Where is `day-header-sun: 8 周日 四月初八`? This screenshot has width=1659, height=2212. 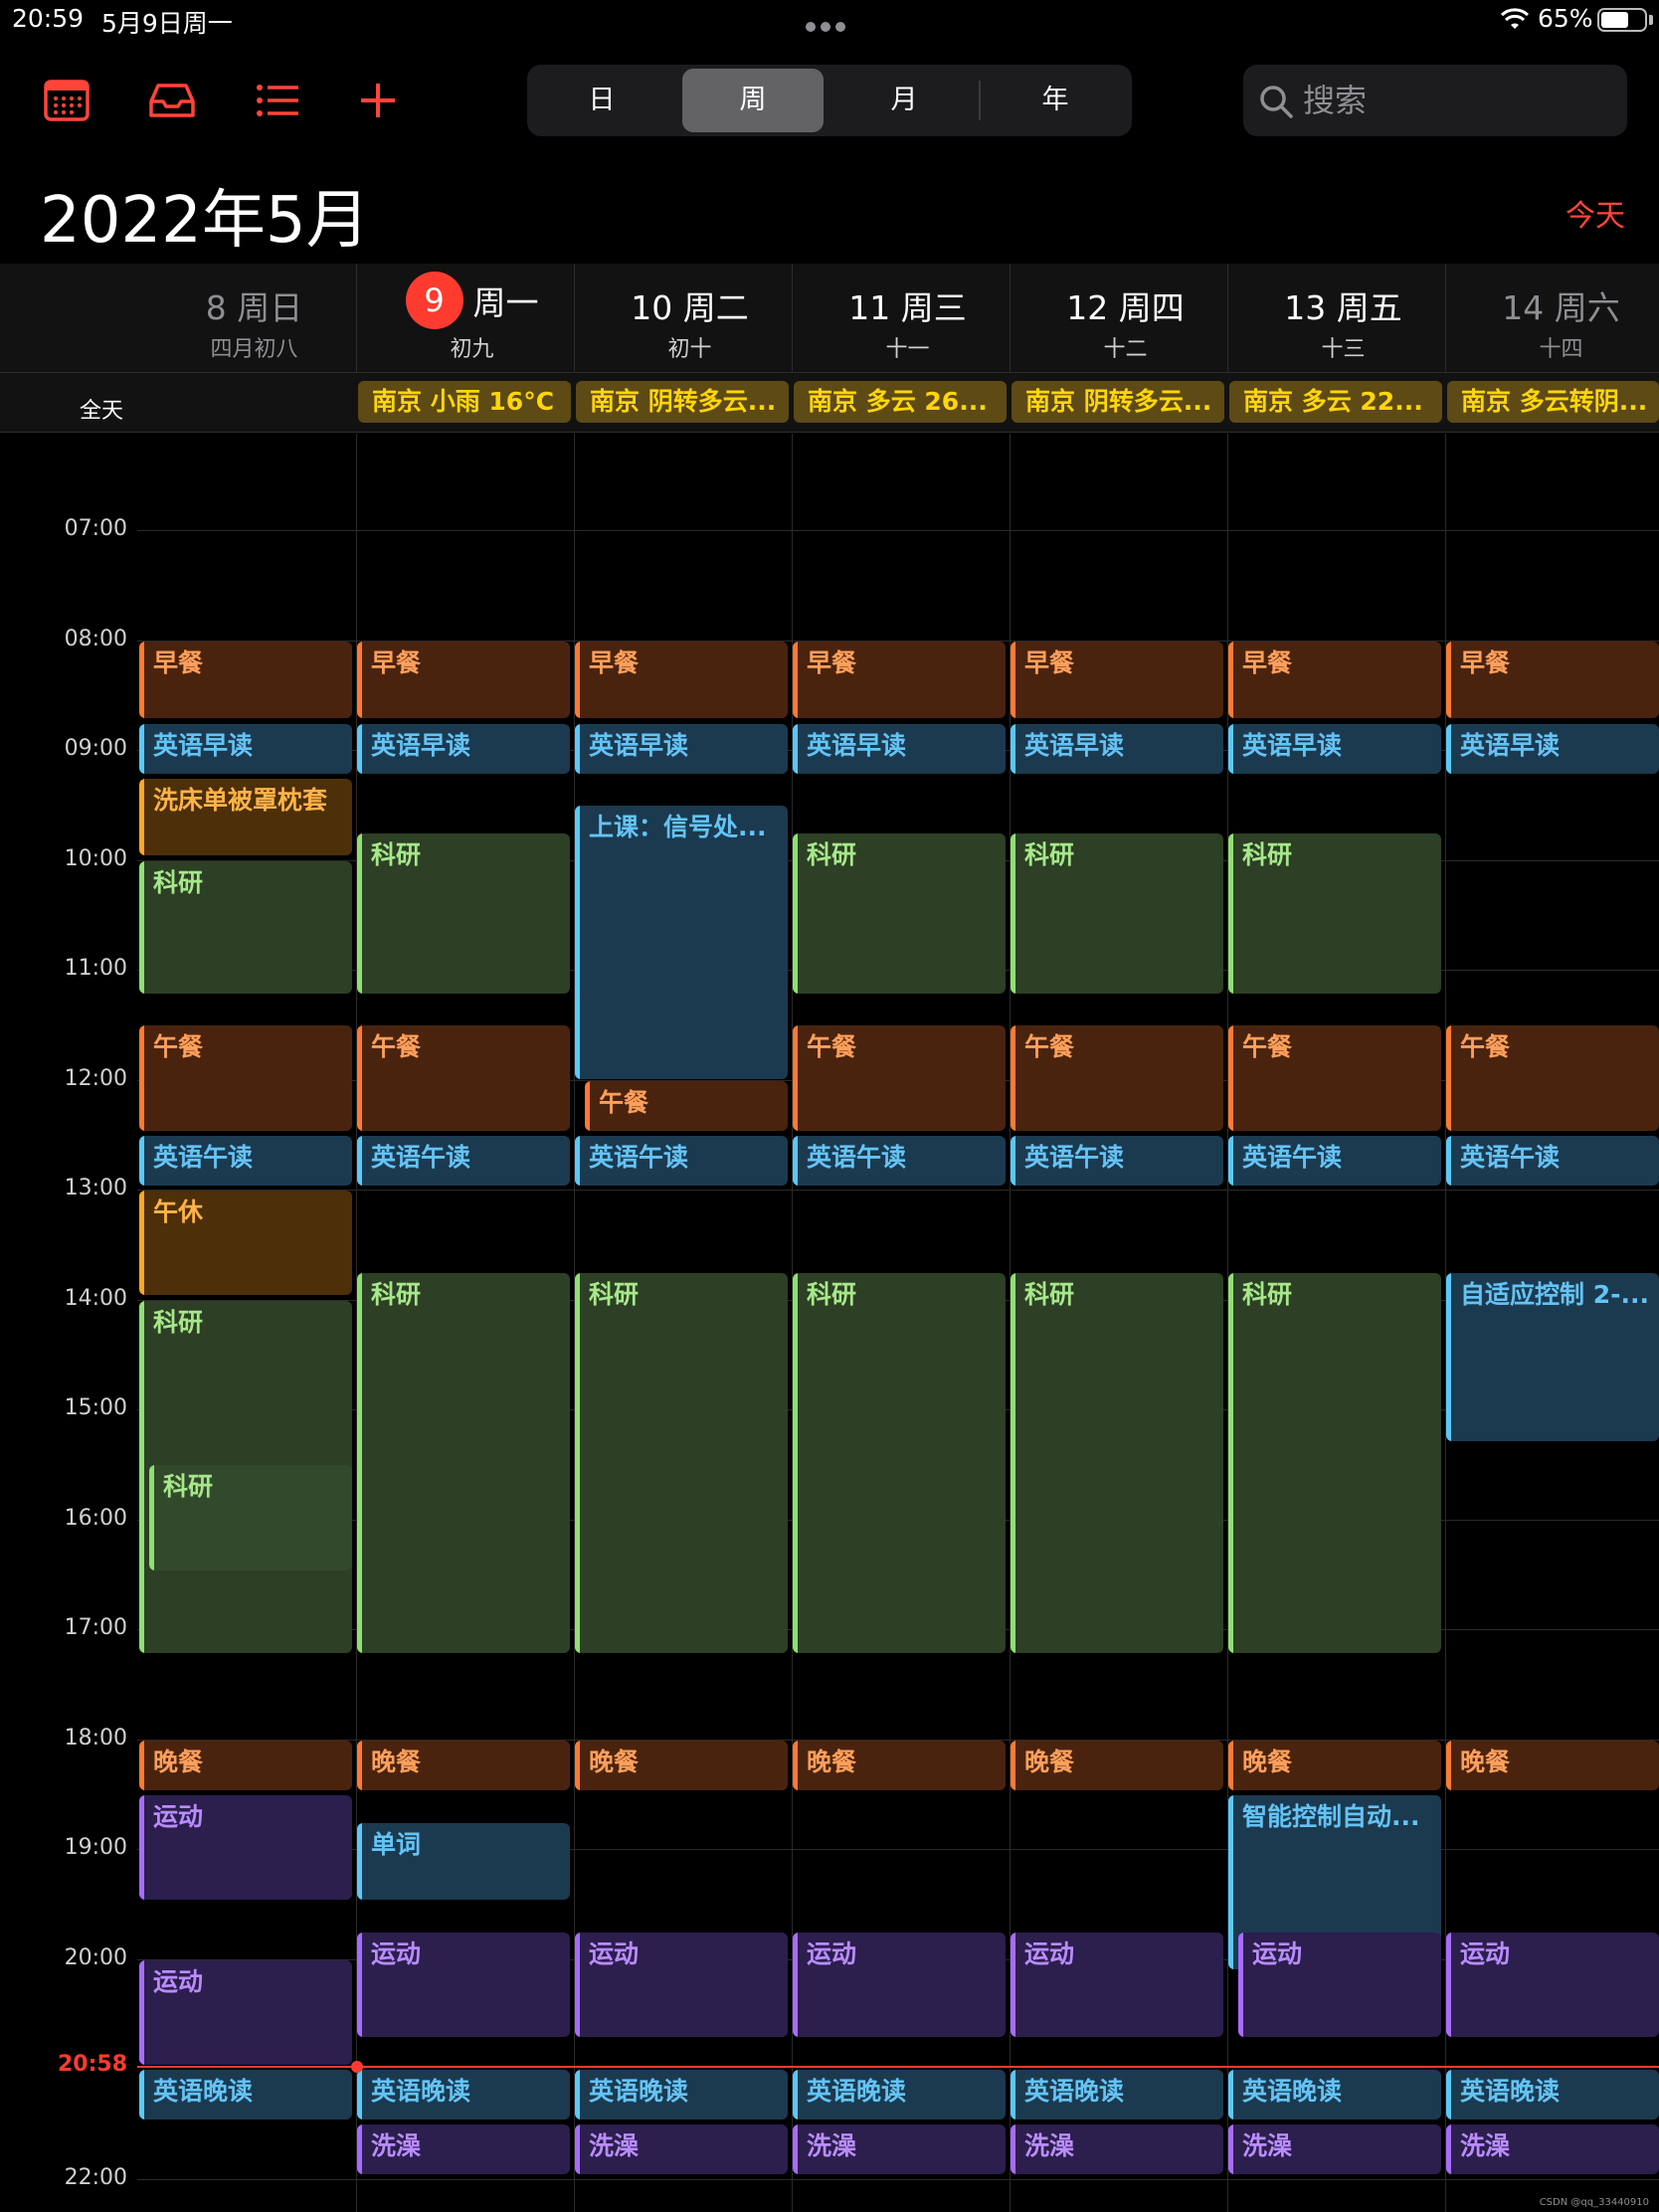
day-header-sun: 8 周日 四月初八 is located at coordinates (254, 318).